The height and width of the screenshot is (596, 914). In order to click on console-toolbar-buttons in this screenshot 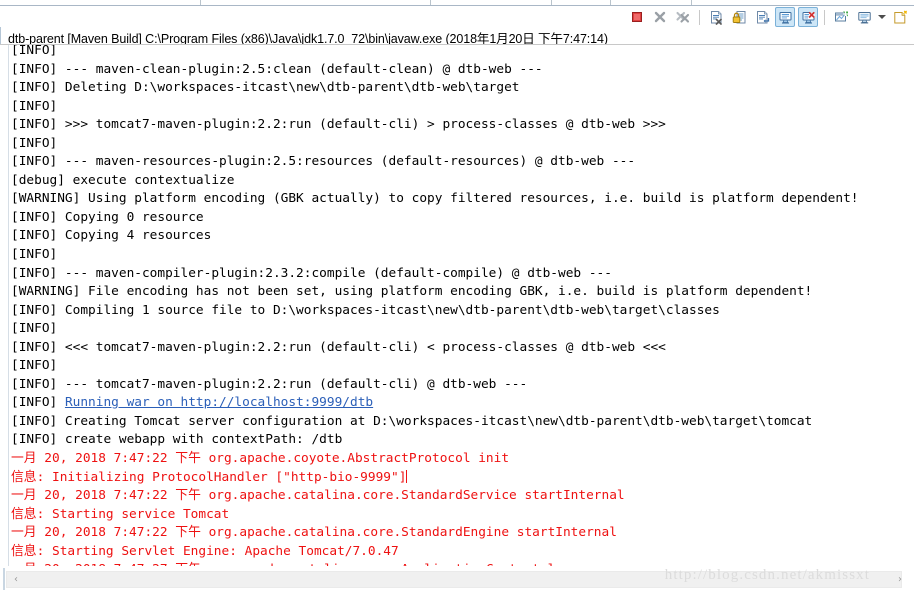, I will do `click(768, 17)`.